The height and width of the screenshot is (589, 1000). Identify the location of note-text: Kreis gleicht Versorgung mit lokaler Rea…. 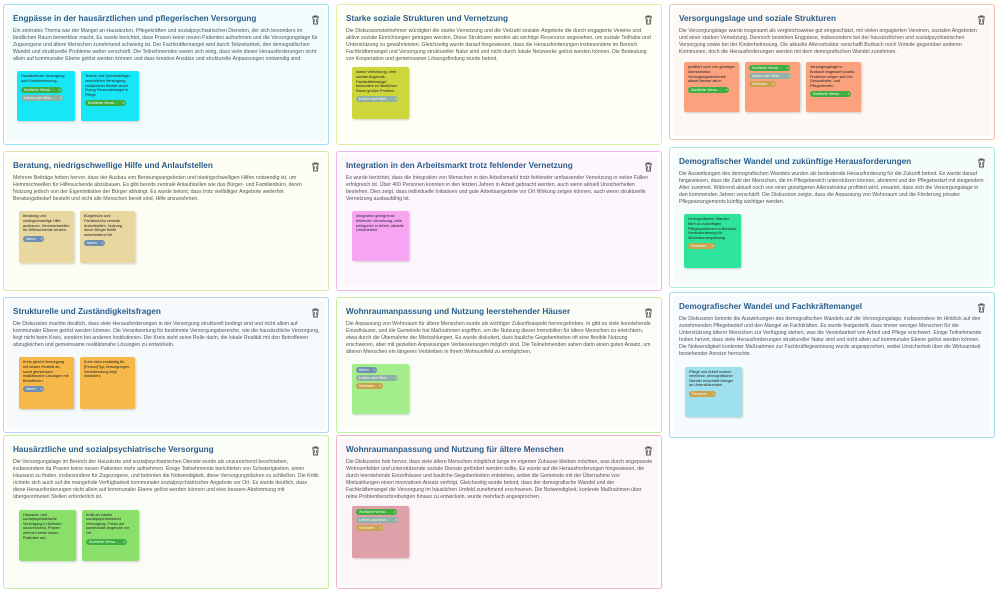
(46, 371).